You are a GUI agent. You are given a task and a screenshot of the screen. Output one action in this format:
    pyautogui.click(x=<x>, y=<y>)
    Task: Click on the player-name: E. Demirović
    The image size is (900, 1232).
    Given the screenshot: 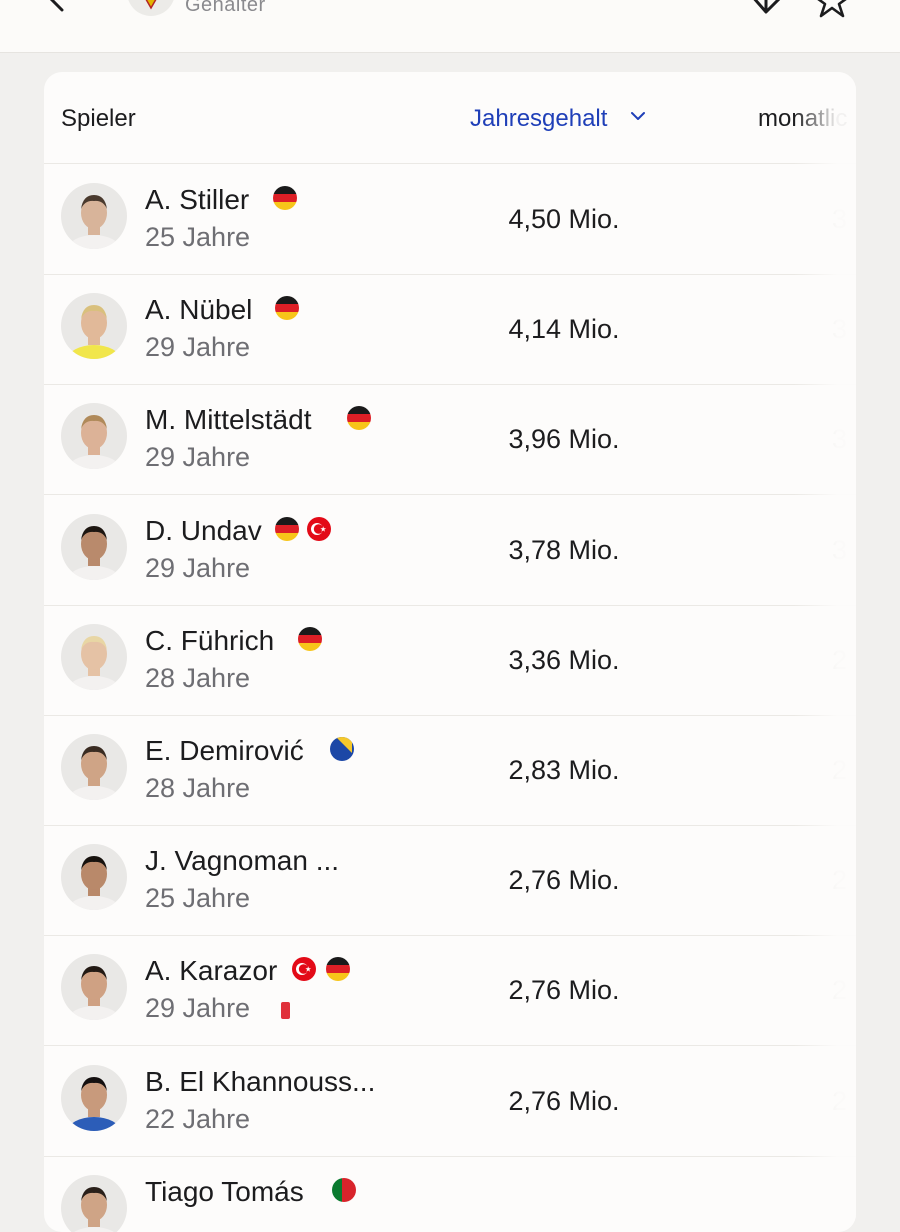 What is the action you would take?
    pyautogui.click(x=224, y=751)
    